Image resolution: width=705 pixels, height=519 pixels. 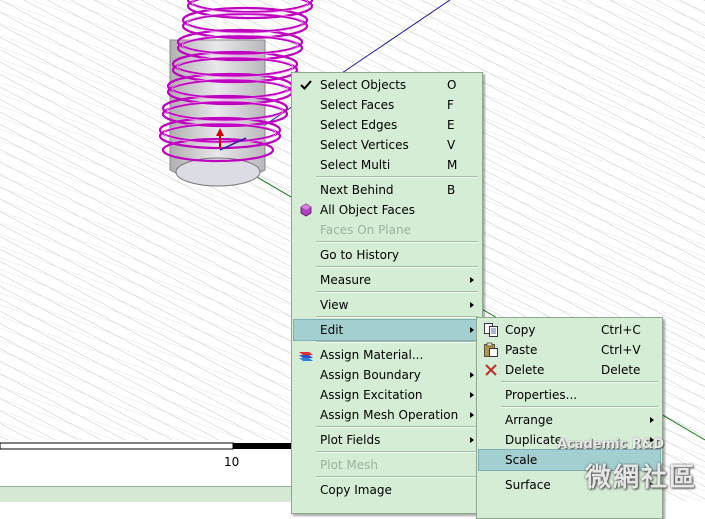 What do you see at coordinates (387, 375) in the screenshot?
I see `menu-item-assign-boundary: Assign Boundary` at bounding box center [387, 375].